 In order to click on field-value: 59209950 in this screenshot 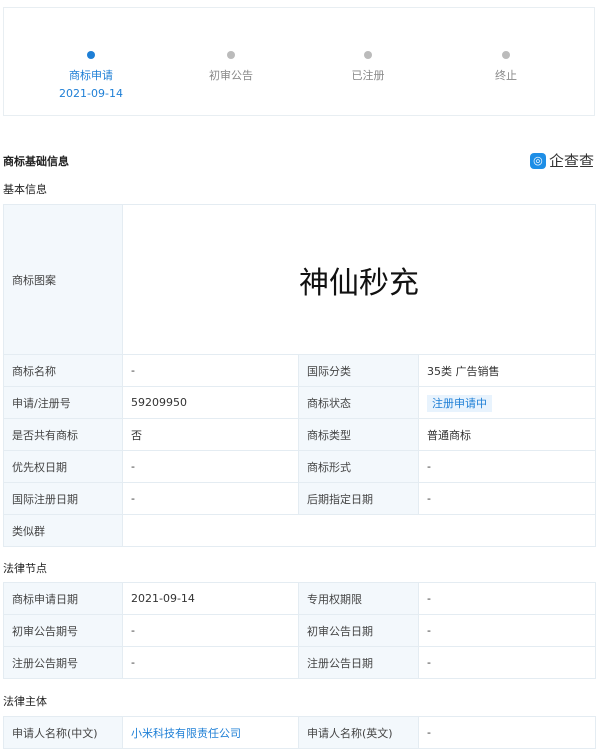, I will do `click(210, 402)`.